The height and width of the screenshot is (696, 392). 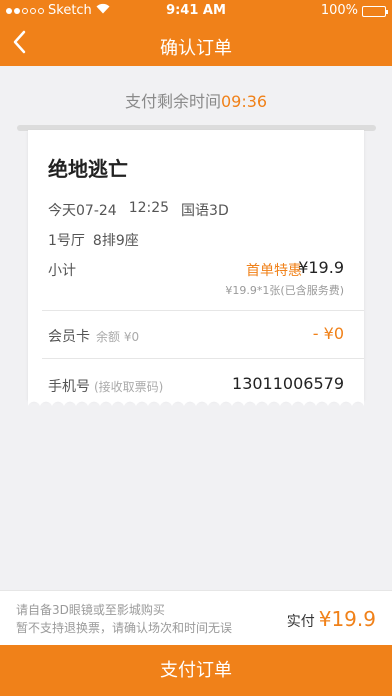 I want to click on header-bar: Sketch 9:41 AM 100% 确认订单, so click(x=196, y=33).